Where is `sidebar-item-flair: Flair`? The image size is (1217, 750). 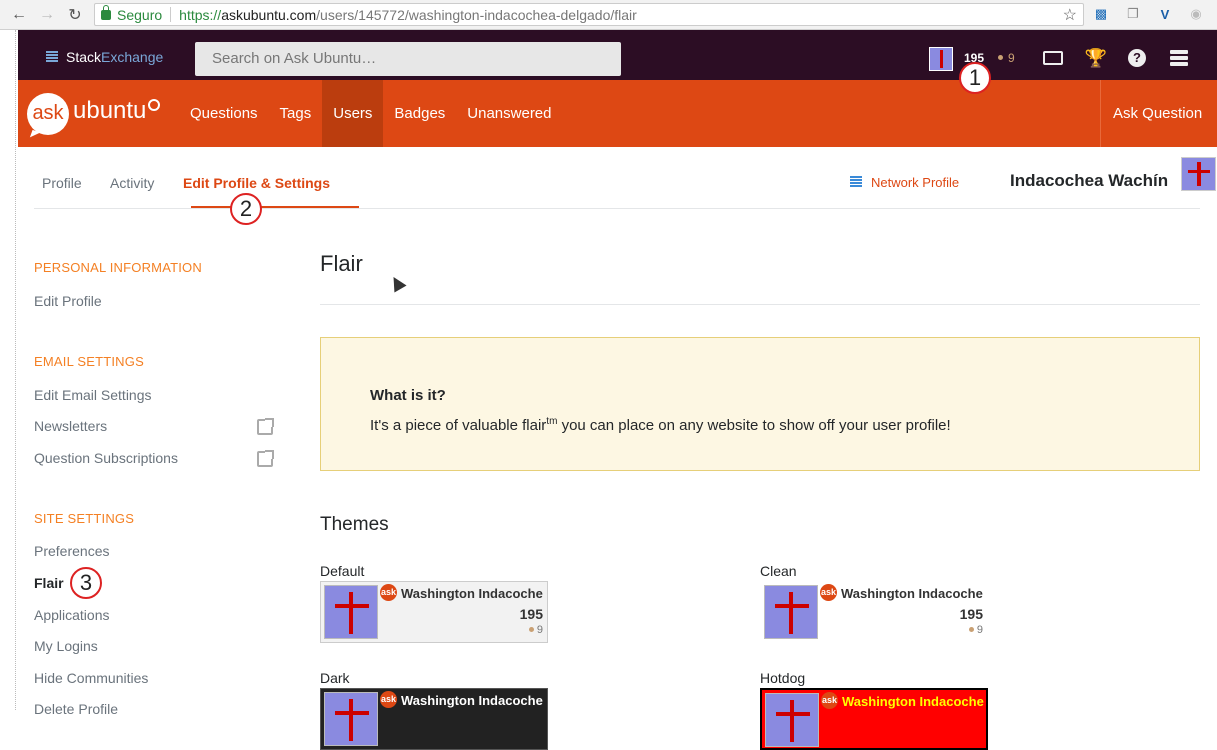 sidebar-item-flair: Flair is located at coordinates (49, 583).